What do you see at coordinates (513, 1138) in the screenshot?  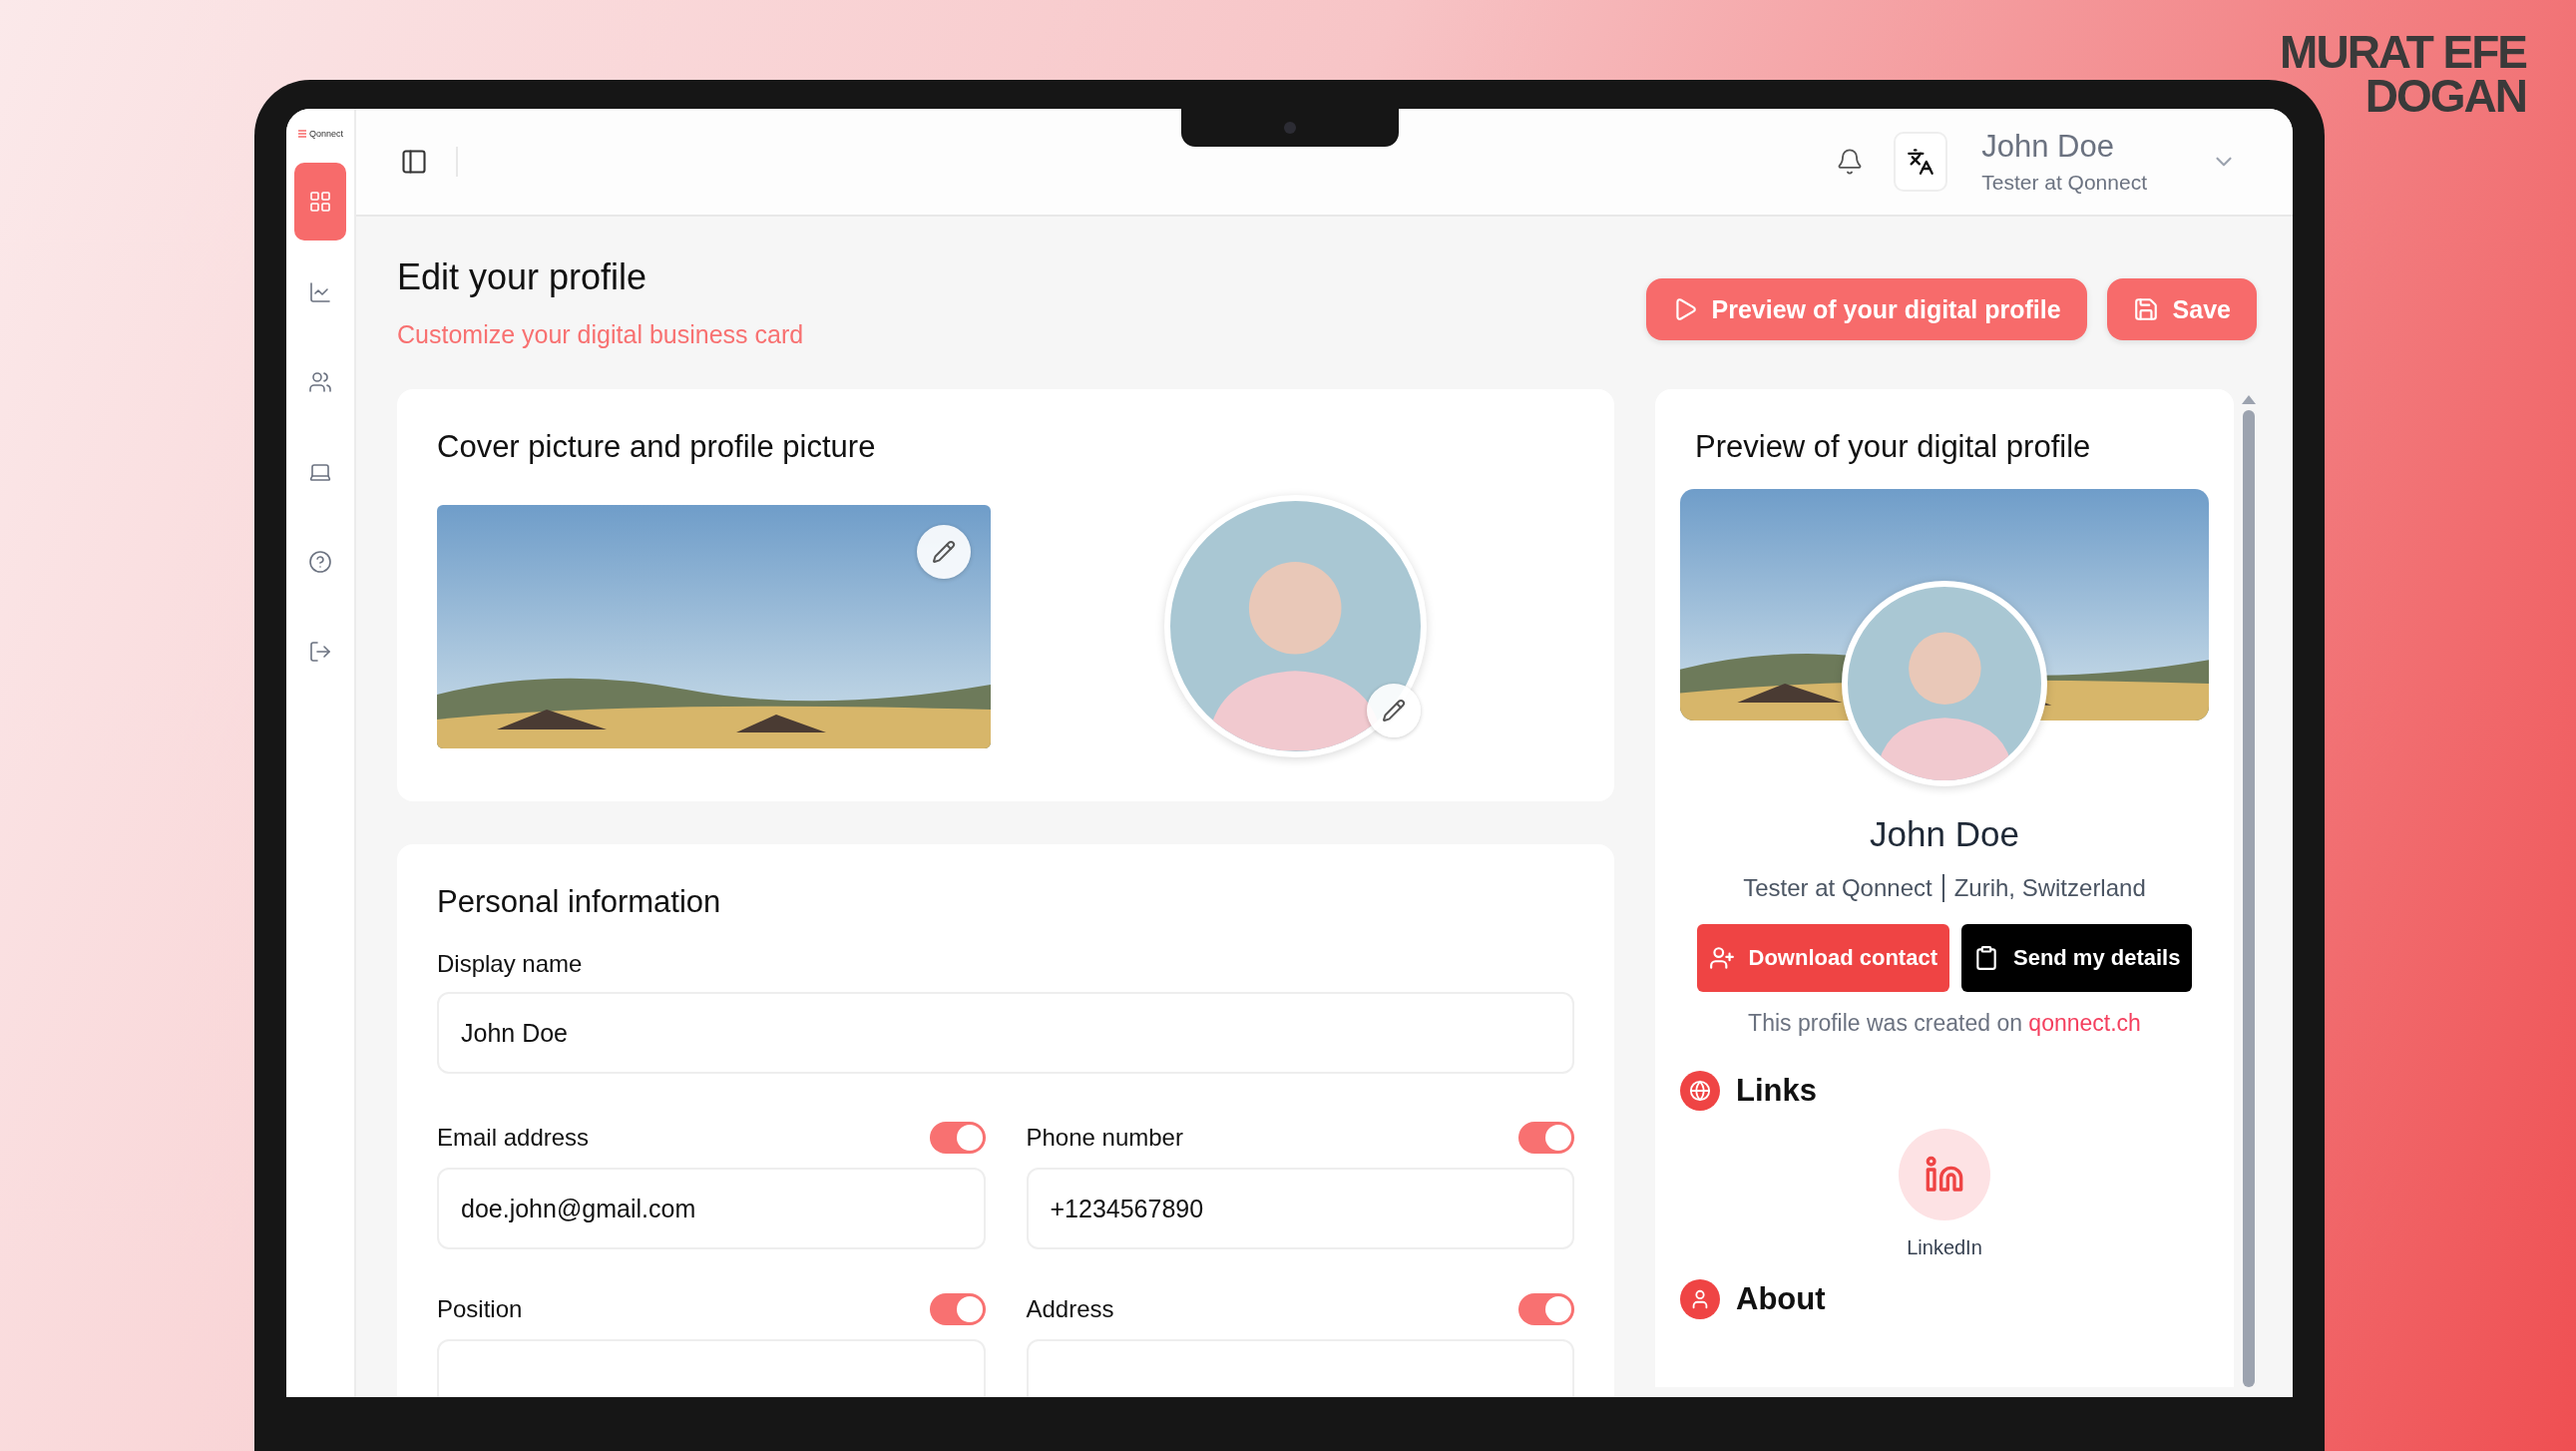 I see `field-label: Email address` at bounding box center [513, 1138].